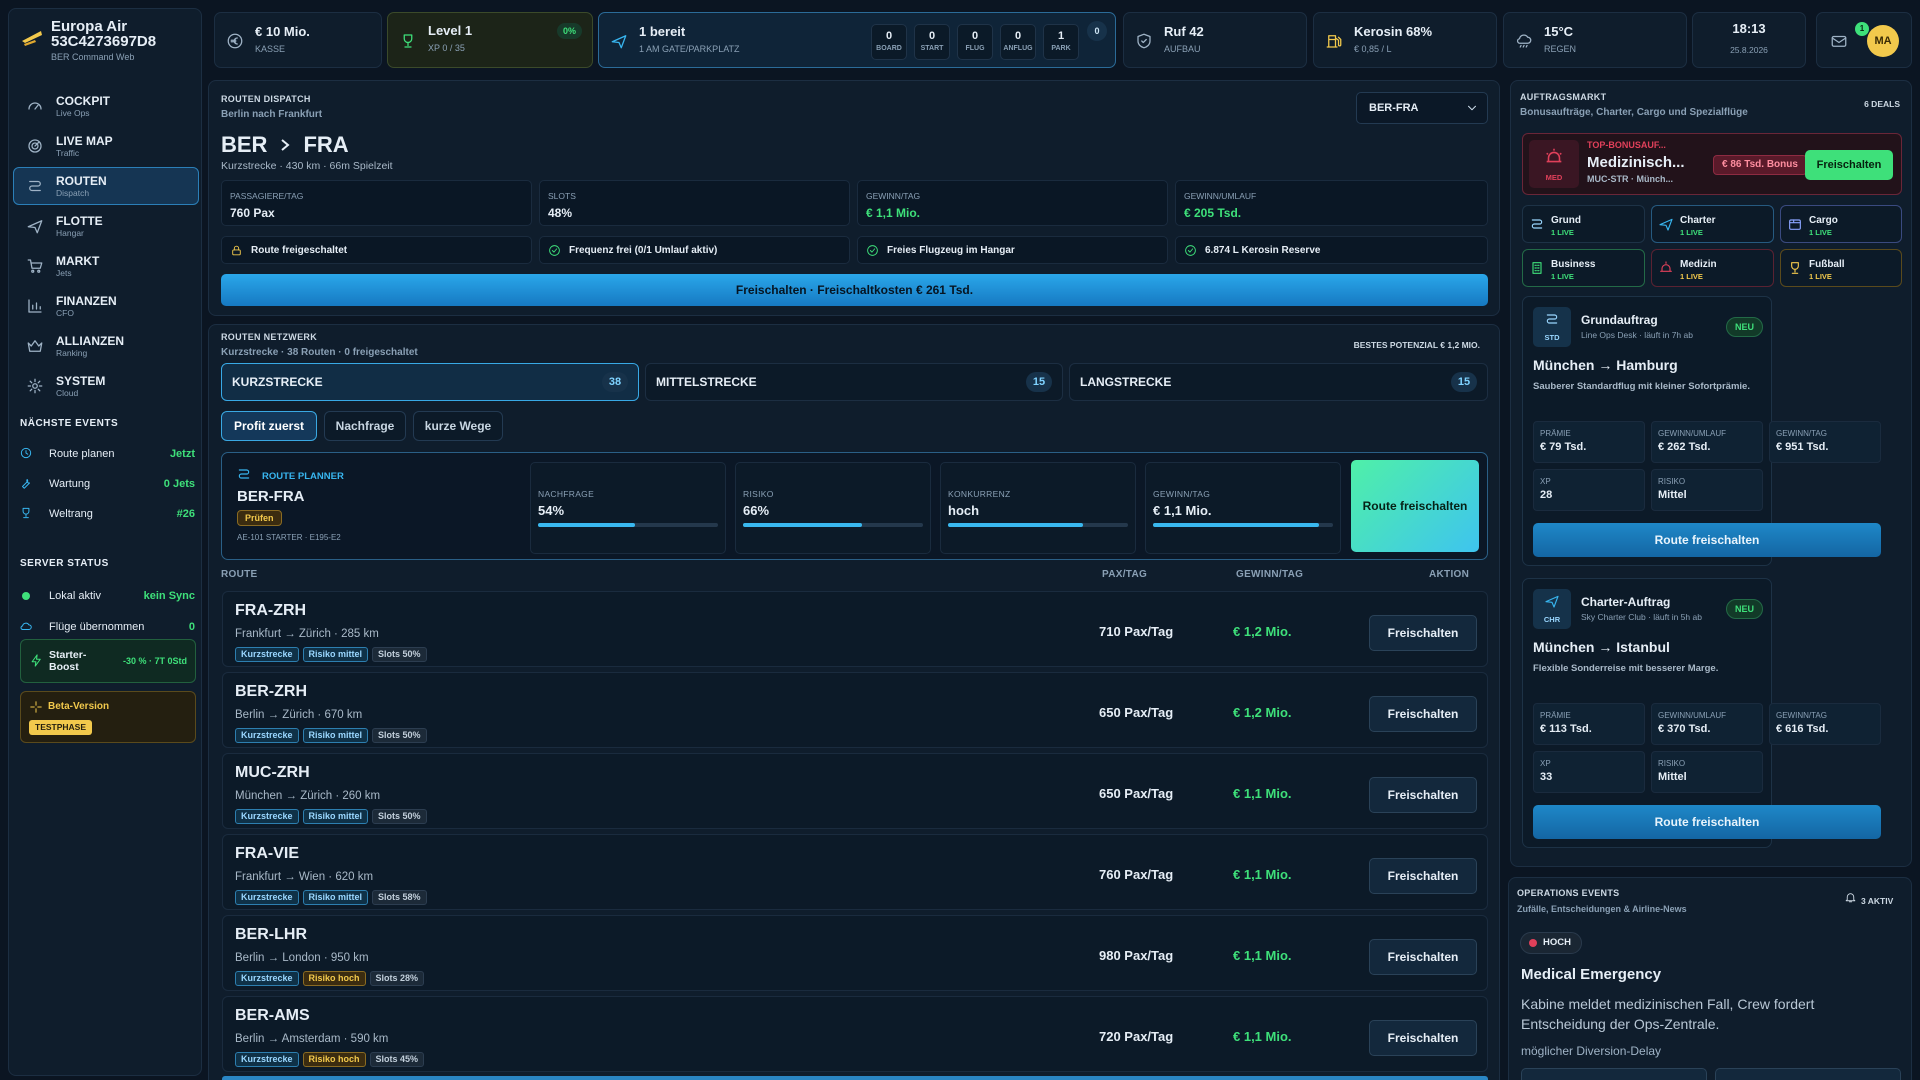 The width and height of the screenshot is (1920, 1080). I want to click on weather-stat: 15°C REGEN, so click(1595, 40).